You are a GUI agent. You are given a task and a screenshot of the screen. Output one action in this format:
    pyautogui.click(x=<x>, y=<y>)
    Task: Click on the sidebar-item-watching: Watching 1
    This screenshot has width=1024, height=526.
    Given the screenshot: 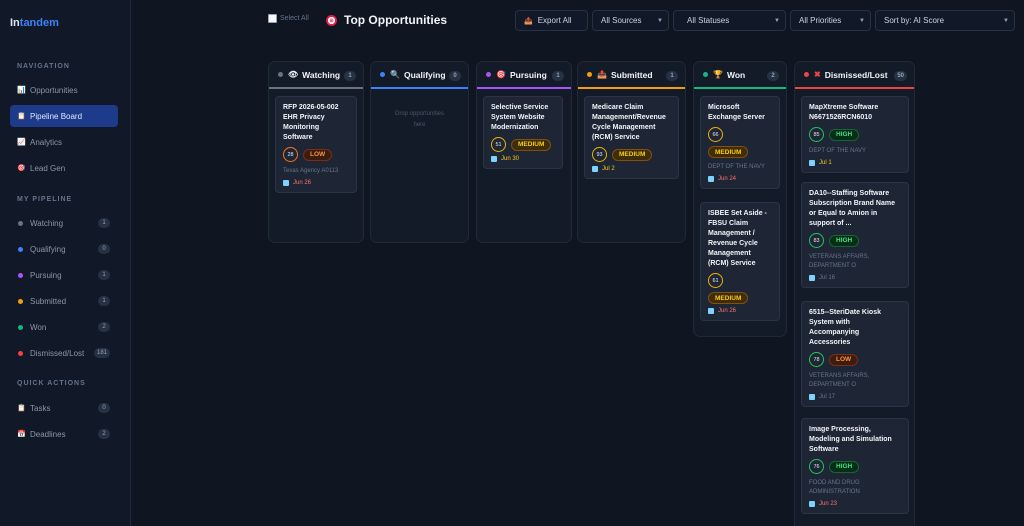 What is the action you would take?
    pyautogui.click(x=64, y=223)
    